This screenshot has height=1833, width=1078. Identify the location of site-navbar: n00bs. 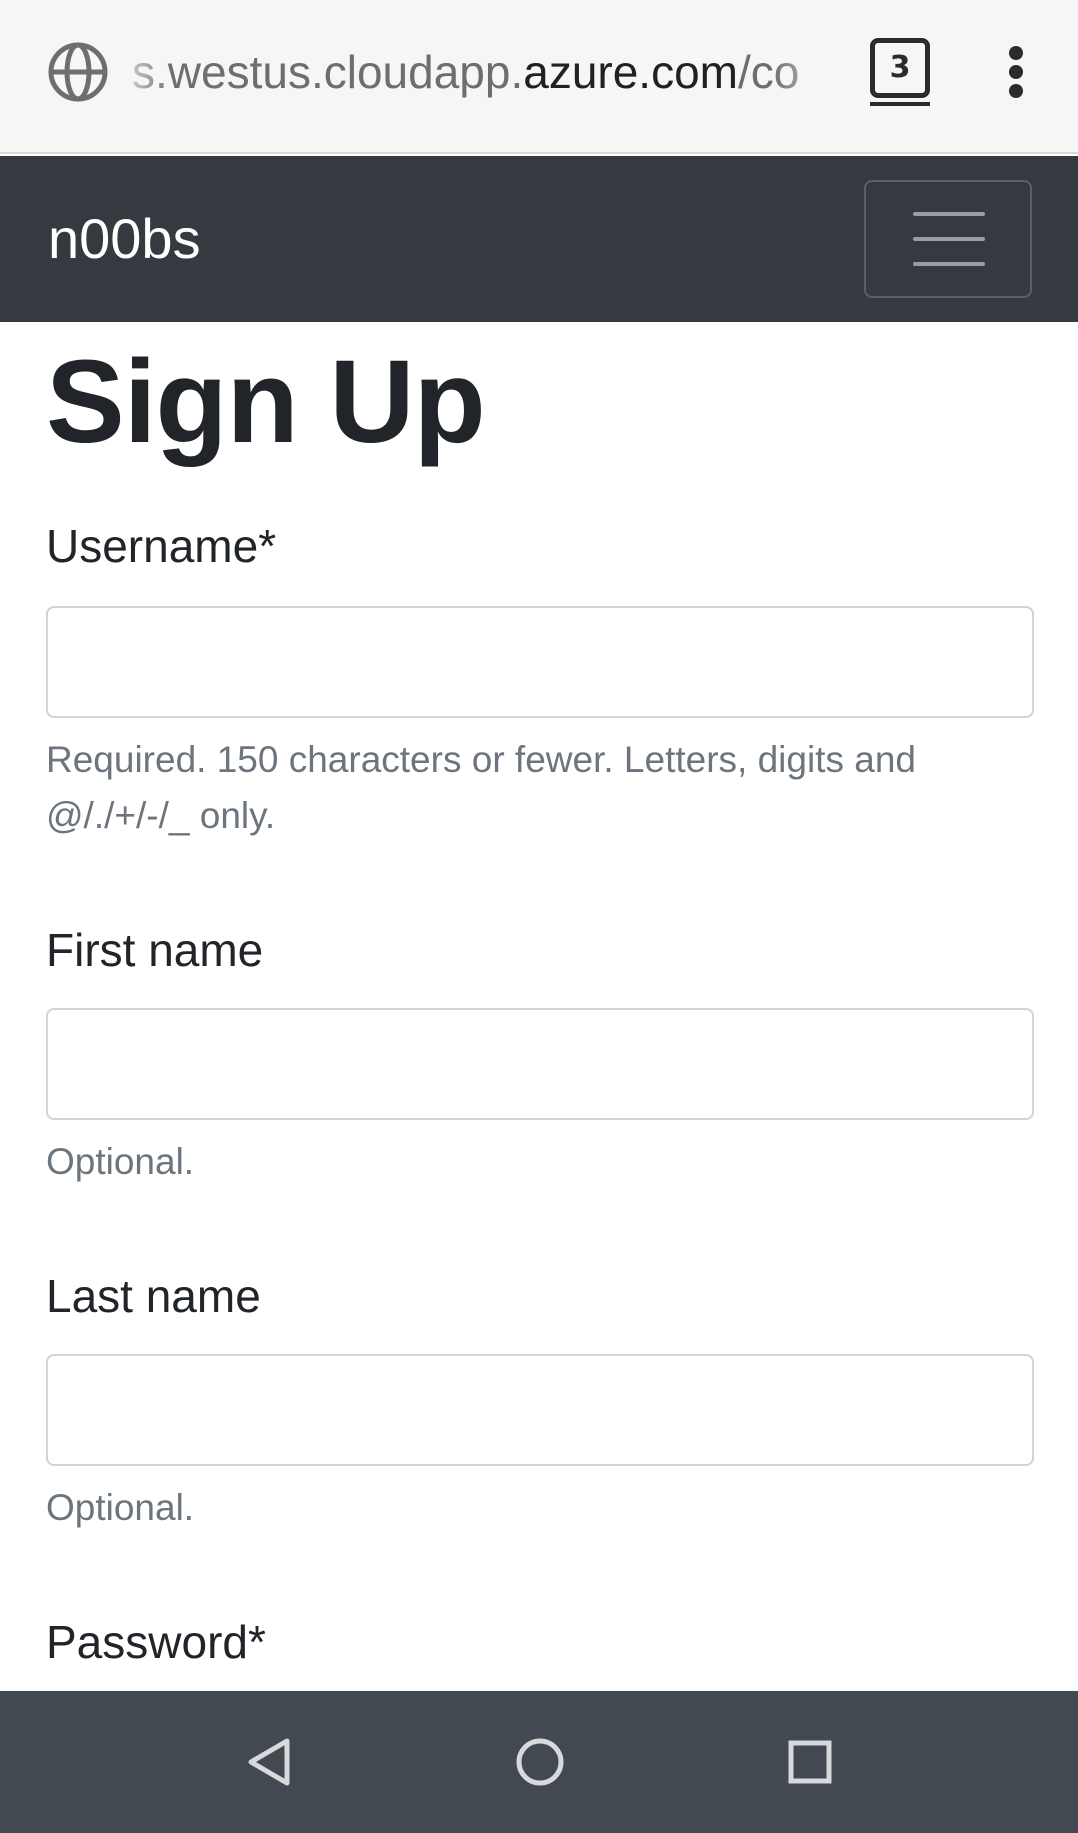
(539, 239).